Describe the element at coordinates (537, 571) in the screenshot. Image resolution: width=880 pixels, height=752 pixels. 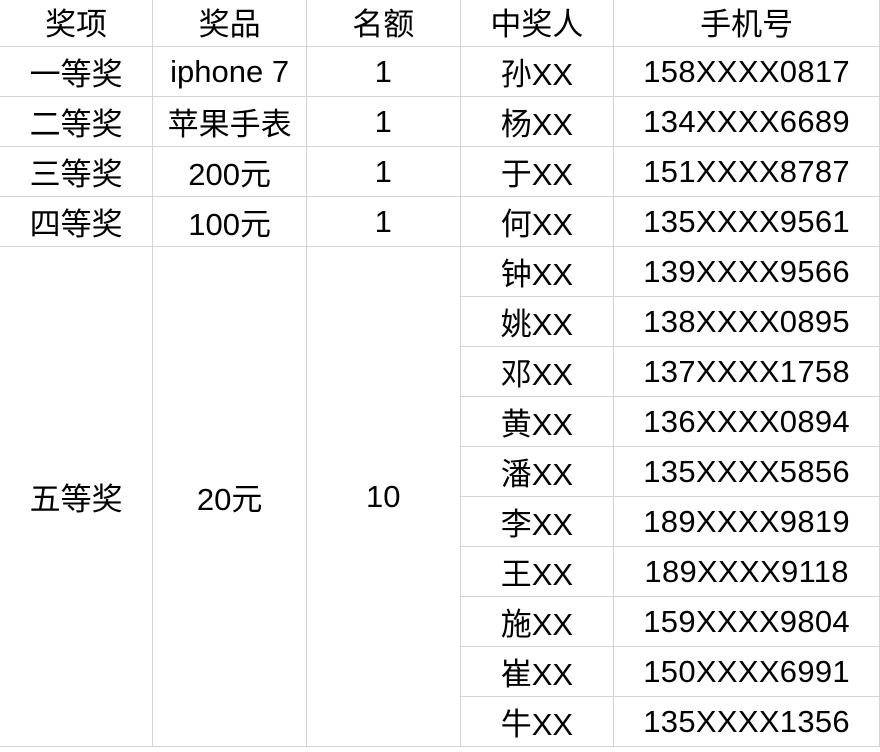
I see `winner-name-cell: 王XX` at that location.